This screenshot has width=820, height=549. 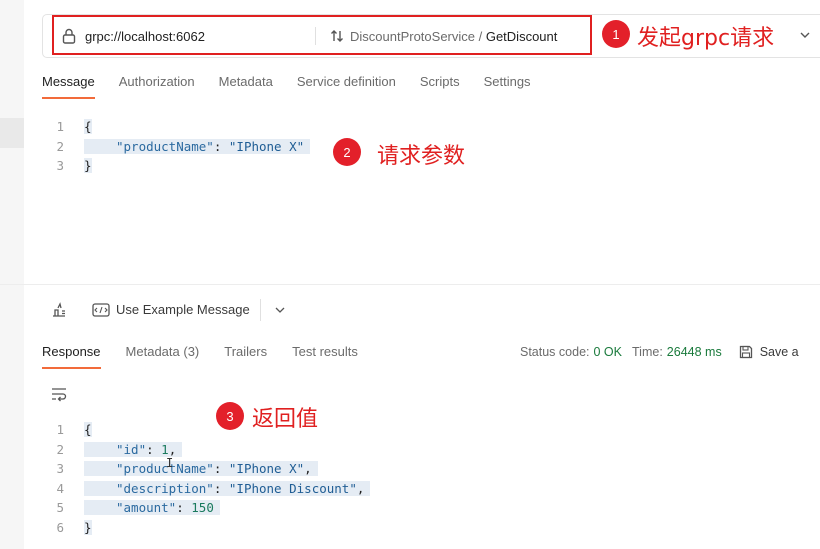 What do you see at coordinates (59, 310) in the screenshot?
I see `beautify-icon` at bounding box center [59, 310].